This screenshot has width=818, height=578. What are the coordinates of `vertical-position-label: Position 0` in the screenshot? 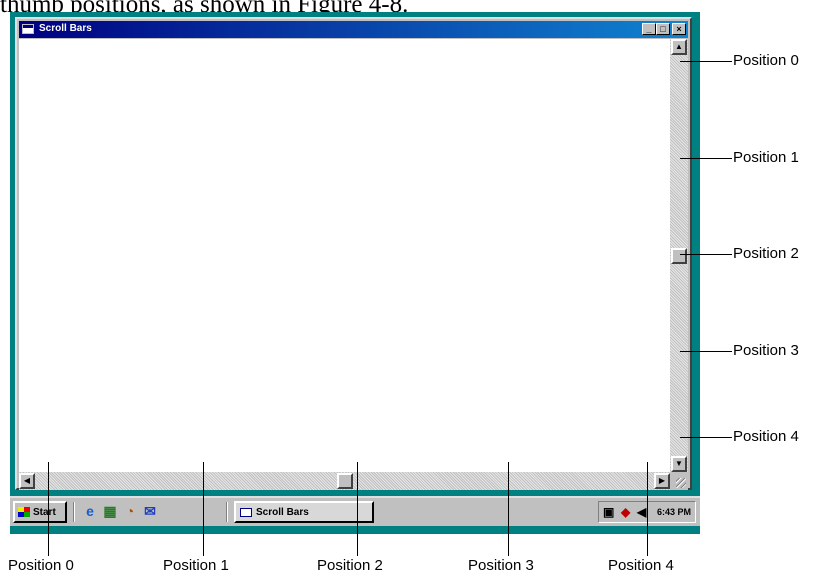 It's located at (766, 60).